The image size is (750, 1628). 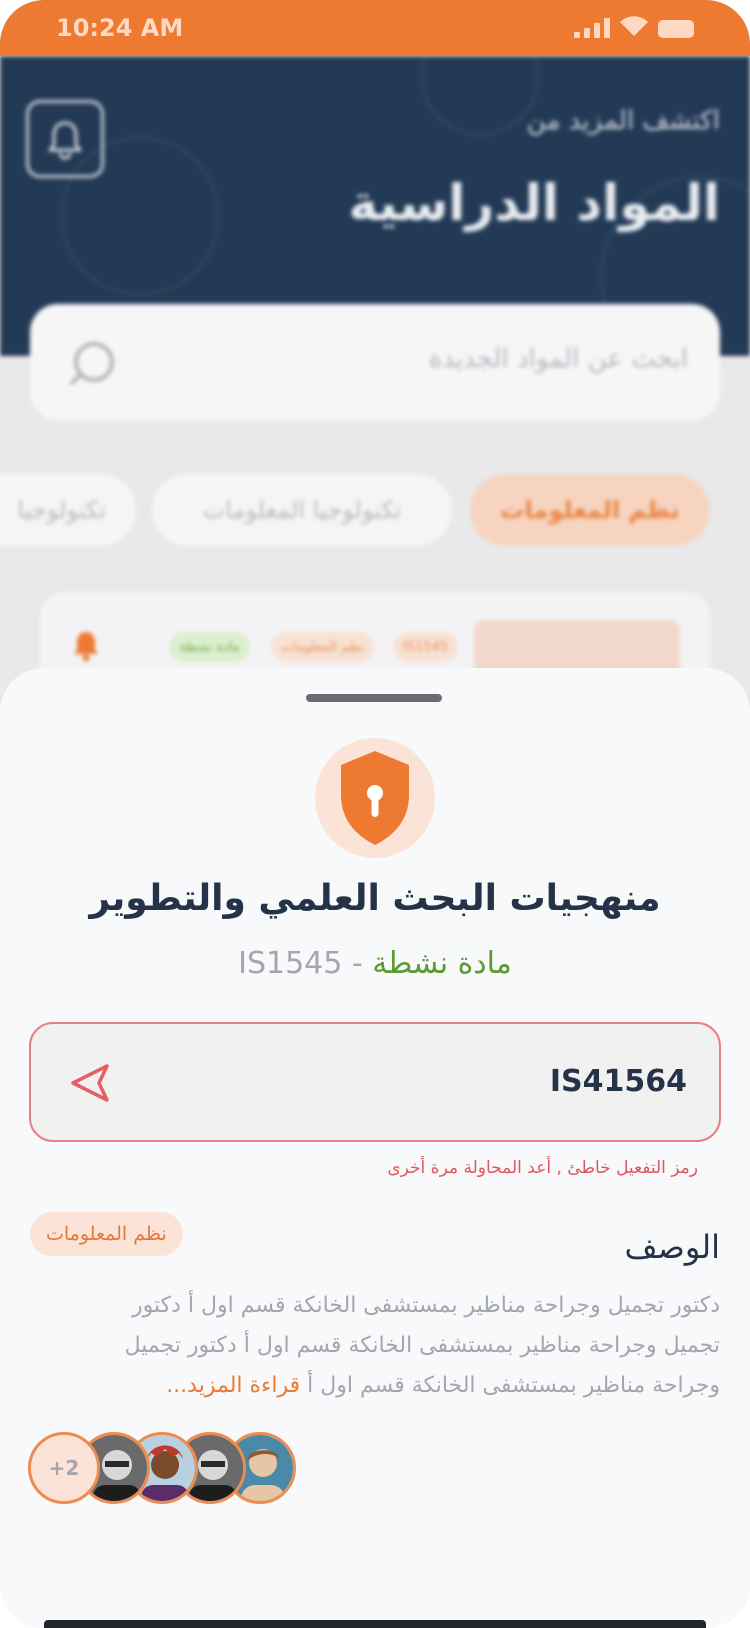 What do you see at coordinates (375, 28) in the screenshot?
I see `status-bar: 10:24 AM` at bounding box center [375, 28].